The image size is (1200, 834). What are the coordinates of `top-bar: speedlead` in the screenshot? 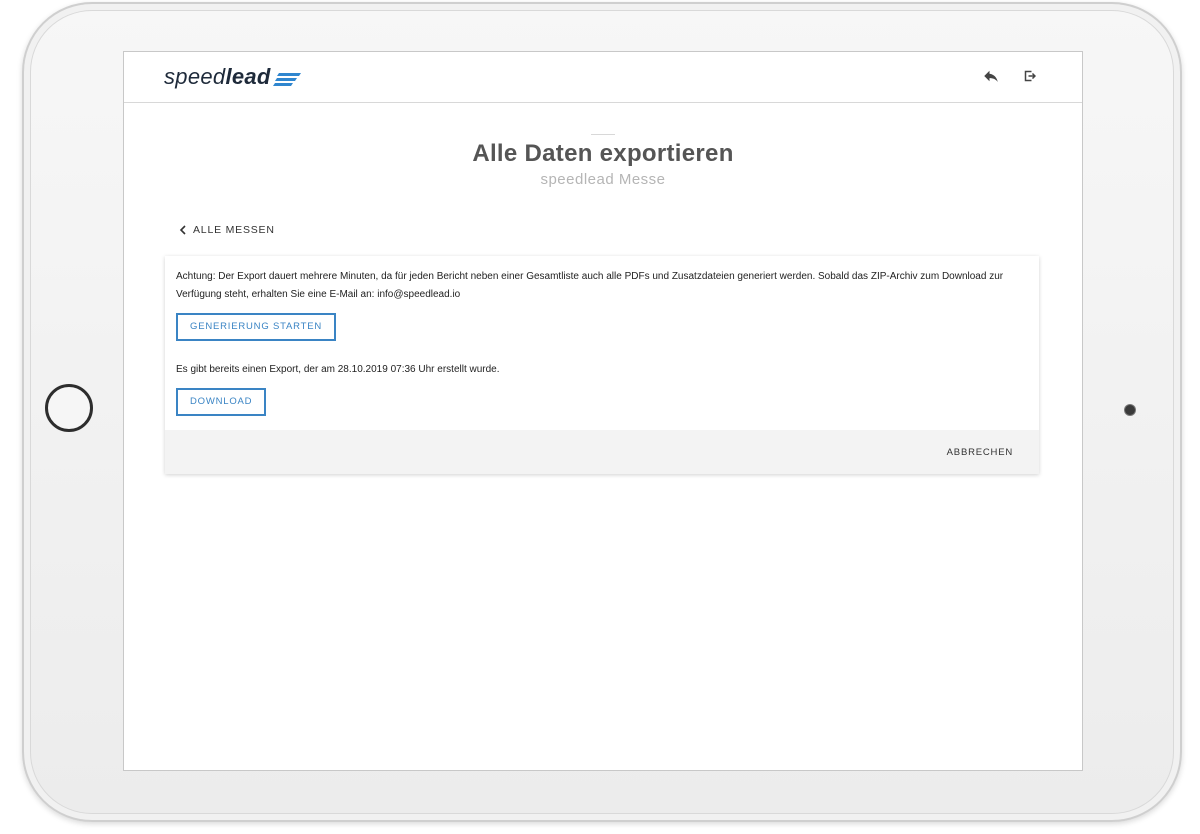 It's located at (603, 77).